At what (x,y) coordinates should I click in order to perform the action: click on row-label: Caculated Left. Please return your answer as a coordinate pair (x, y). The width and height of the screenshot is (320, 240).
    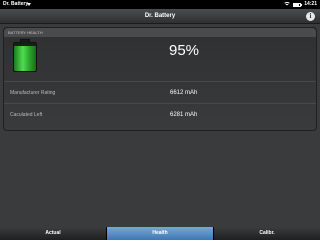
    Looking at the image, I should click on (26, 115).